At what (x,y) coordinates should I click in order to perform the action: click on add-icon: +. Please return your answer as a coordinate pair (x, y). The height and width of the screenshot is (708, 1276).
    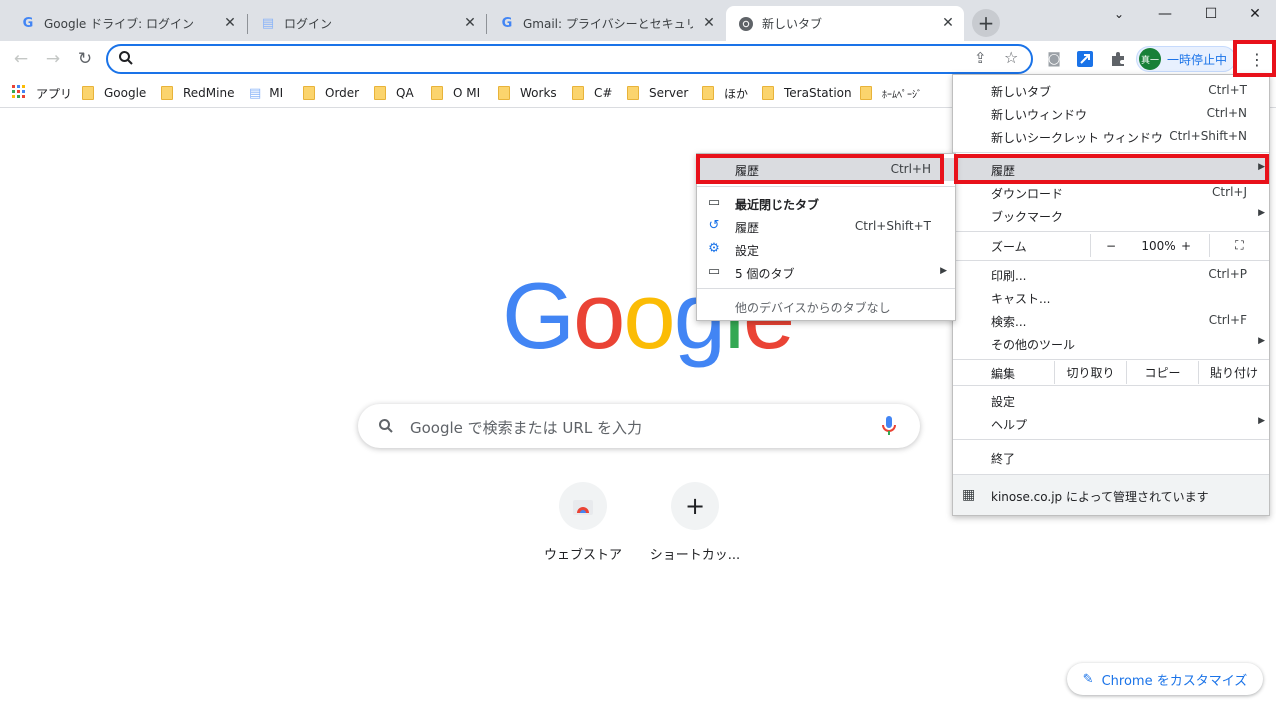
    Looking at the image, I should click on (695, 506).